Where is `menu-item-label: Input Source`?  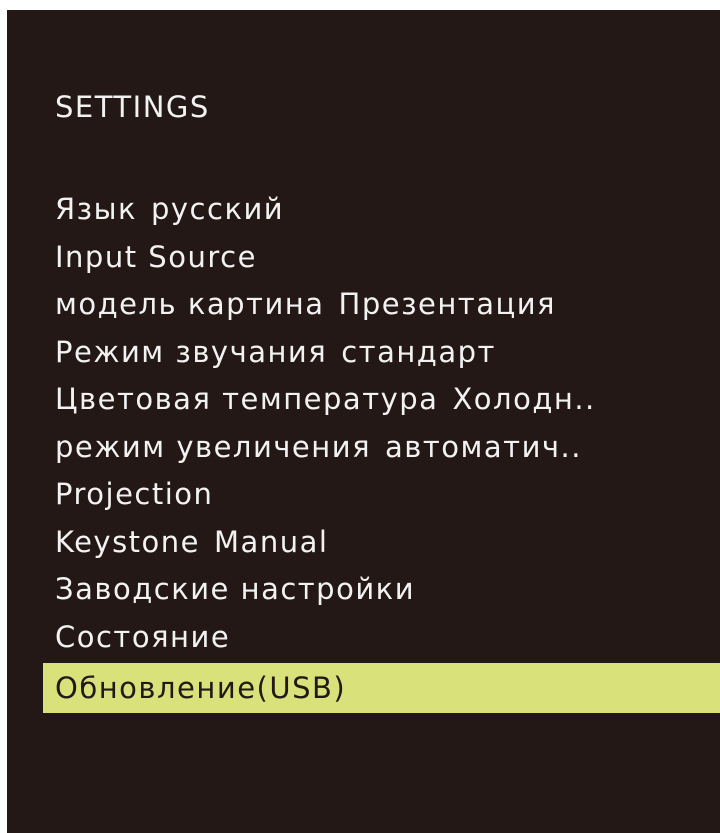
menu-item-label: Input Source is located at coordinates (156, 256).